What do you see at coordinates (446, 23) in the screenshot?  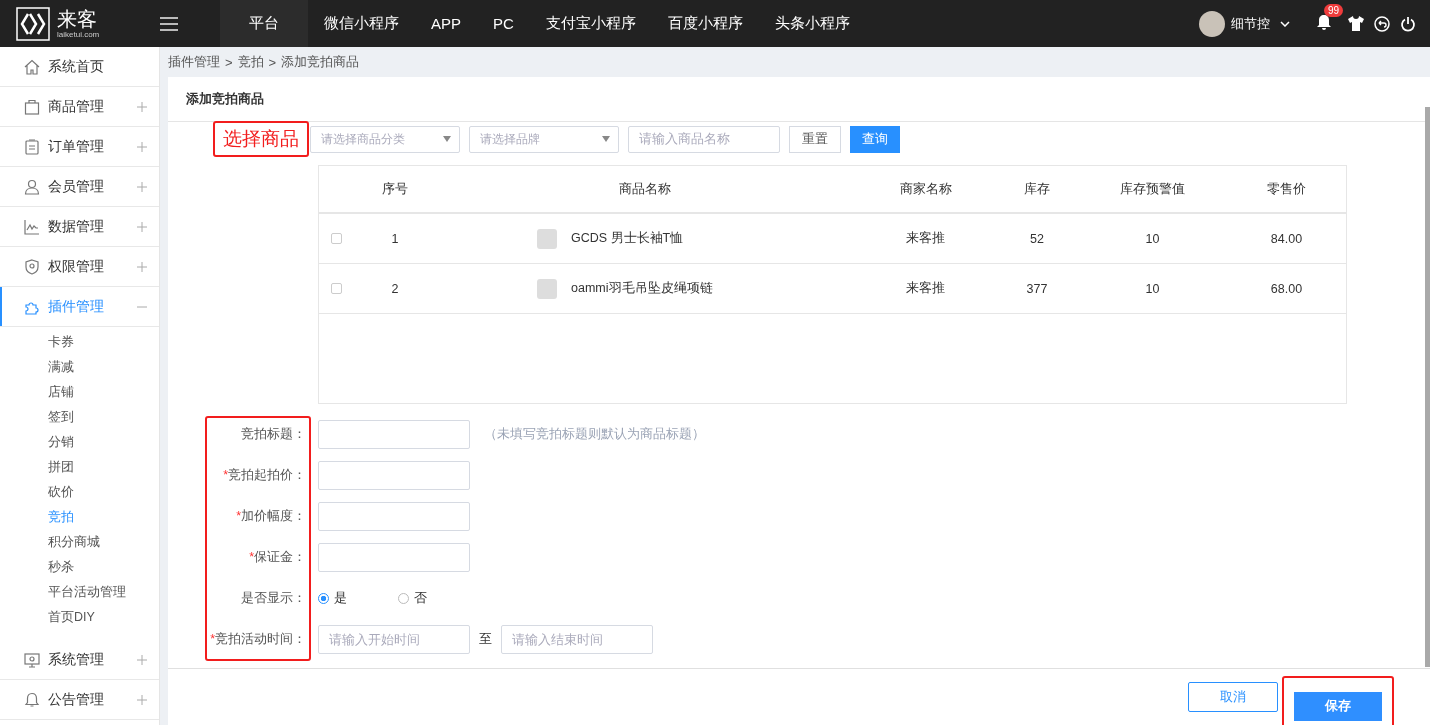 I see `nav-tab: APP` at bounding box center [446, 23].